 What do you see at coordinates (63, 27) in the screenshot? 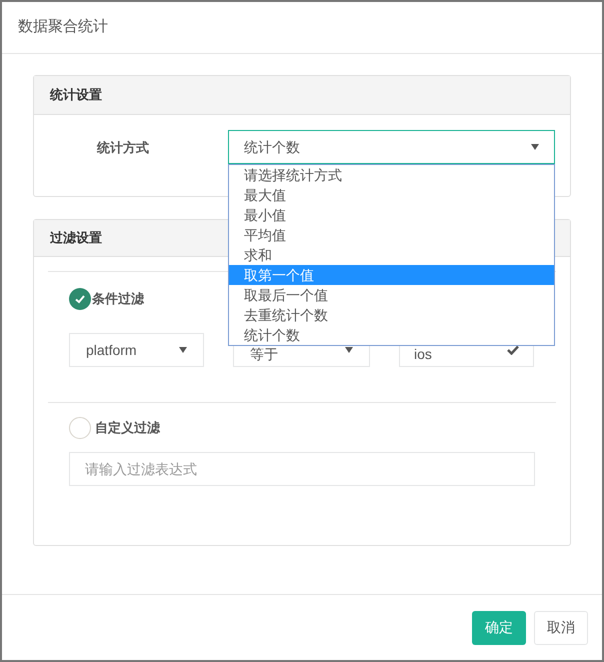
I see `dialog-title: 数据聚合统计` at bounding box center [63, 27].